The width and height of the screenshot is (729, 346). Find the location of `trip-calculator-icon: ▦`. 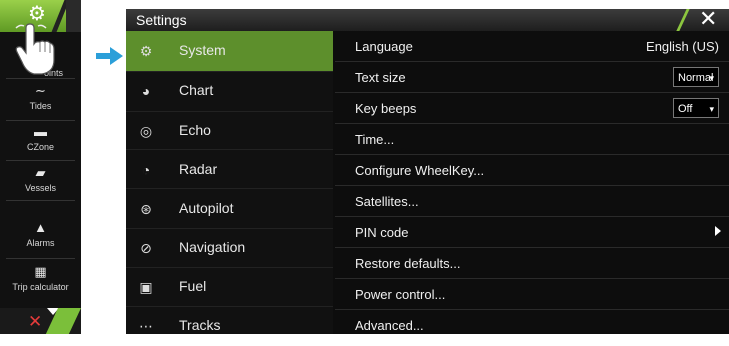

trip-calculator-icon: ▦ is located at coordinates (40, 271).